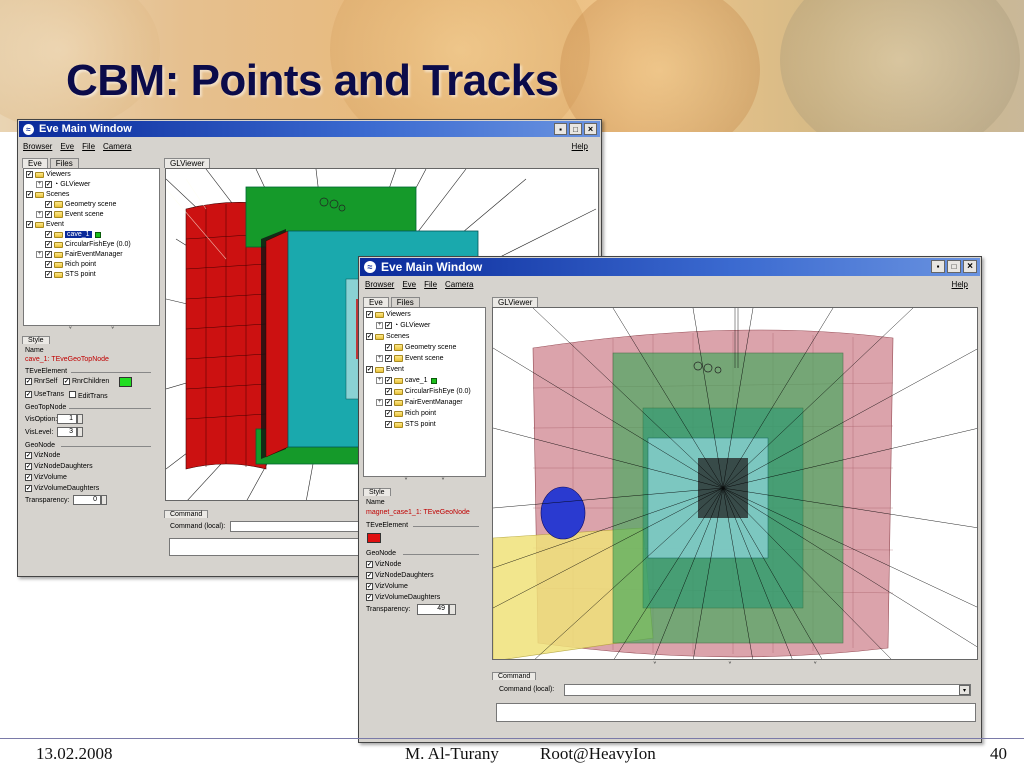 This screenshot has width=1024, height=768. Describe the element at coordinates (44, 394) in the screenshot. I see `use-trans-checkbox: ✓ UseTrans` at that location.